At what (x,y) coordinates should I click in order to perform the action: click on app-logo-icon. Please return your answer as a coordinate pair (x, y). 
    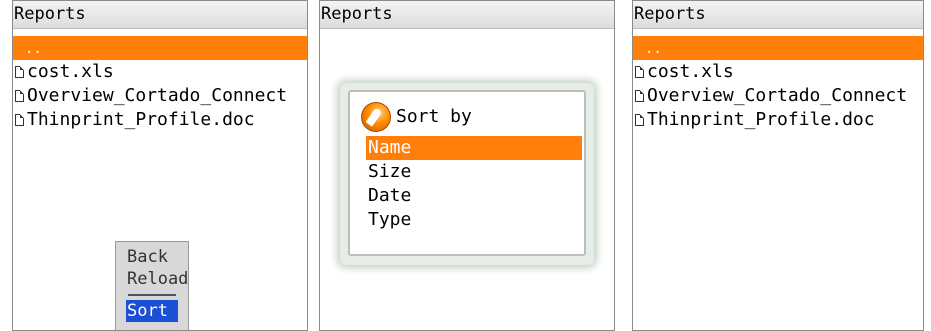
    Looking at the image, I should click on (376, 117).